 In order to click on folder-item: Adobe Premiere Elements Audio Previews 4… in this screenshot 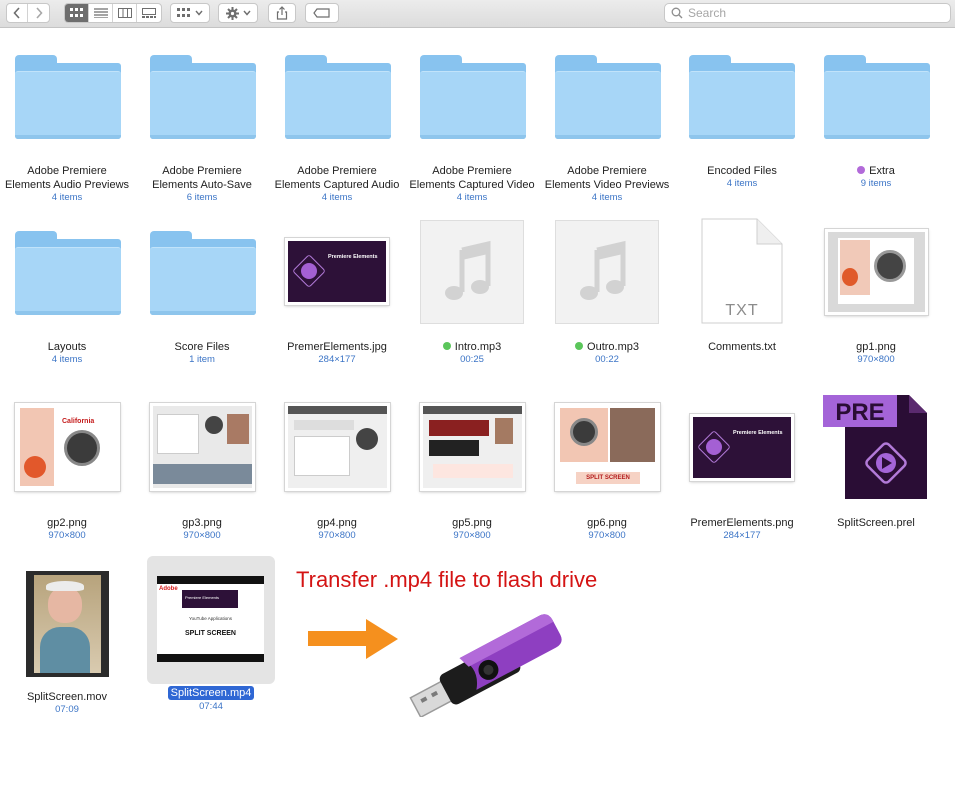, I will do `click(67, 130)`.